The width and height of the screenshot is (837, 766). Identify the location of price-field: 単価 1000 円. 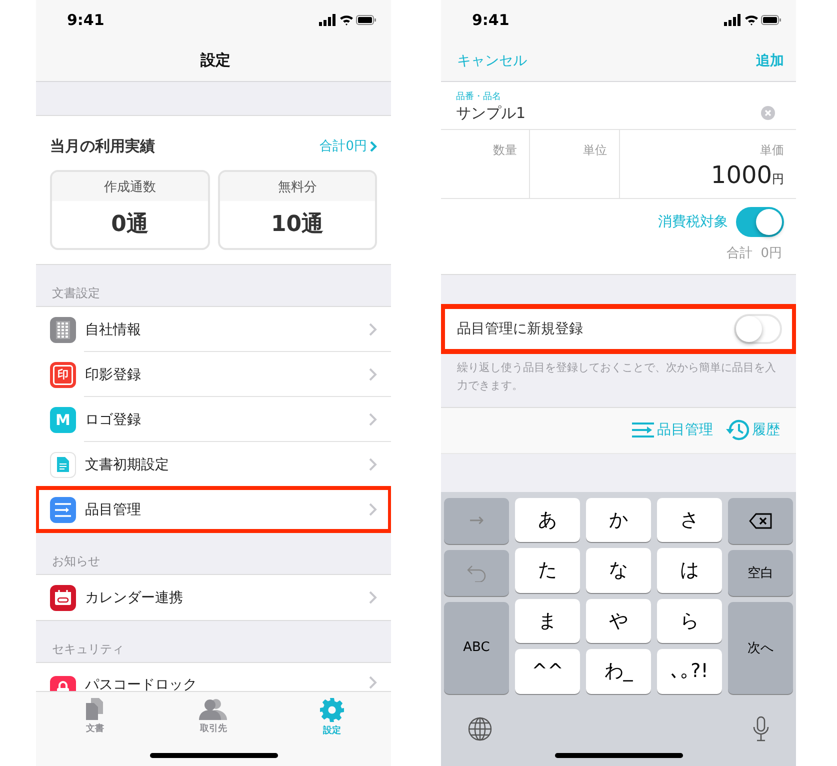
(708, 164).